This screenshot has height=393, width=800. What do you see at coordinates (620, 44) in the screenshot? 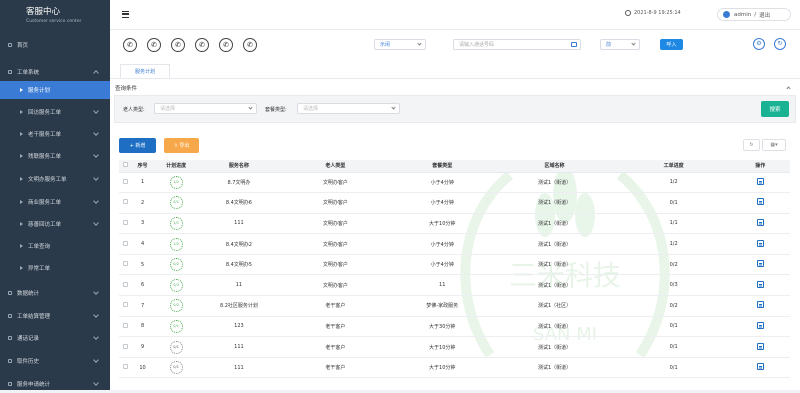
I see `combo-select: 前` at bounding box center [620, 44].